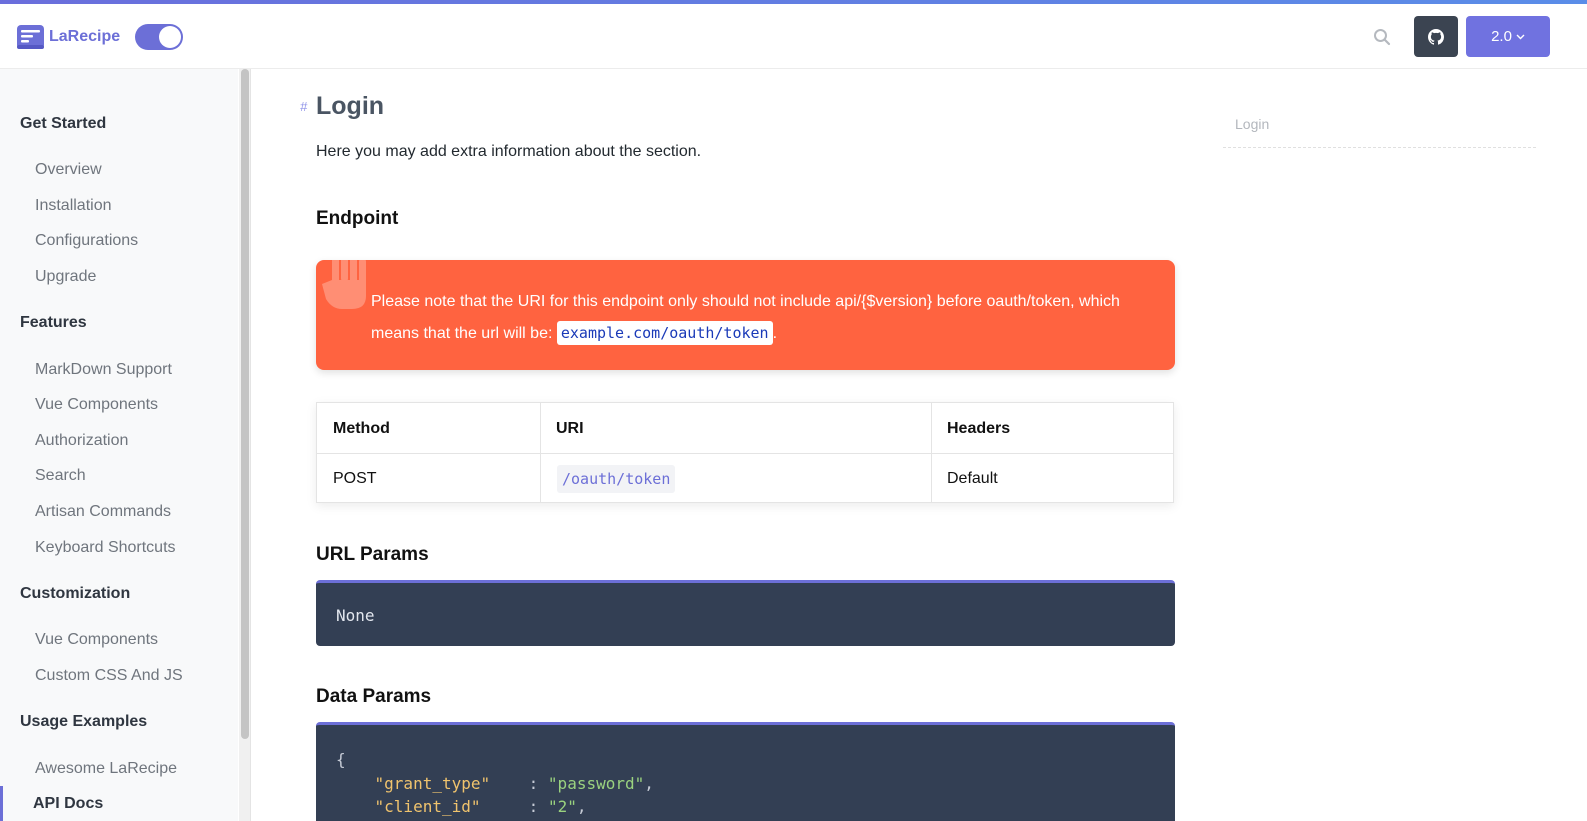  What do you see at coordinates (103, 512) in the screenshot?
I see `sidebar-item-artisan-commands: Artisan Commands` at bounding box center [103, 512].